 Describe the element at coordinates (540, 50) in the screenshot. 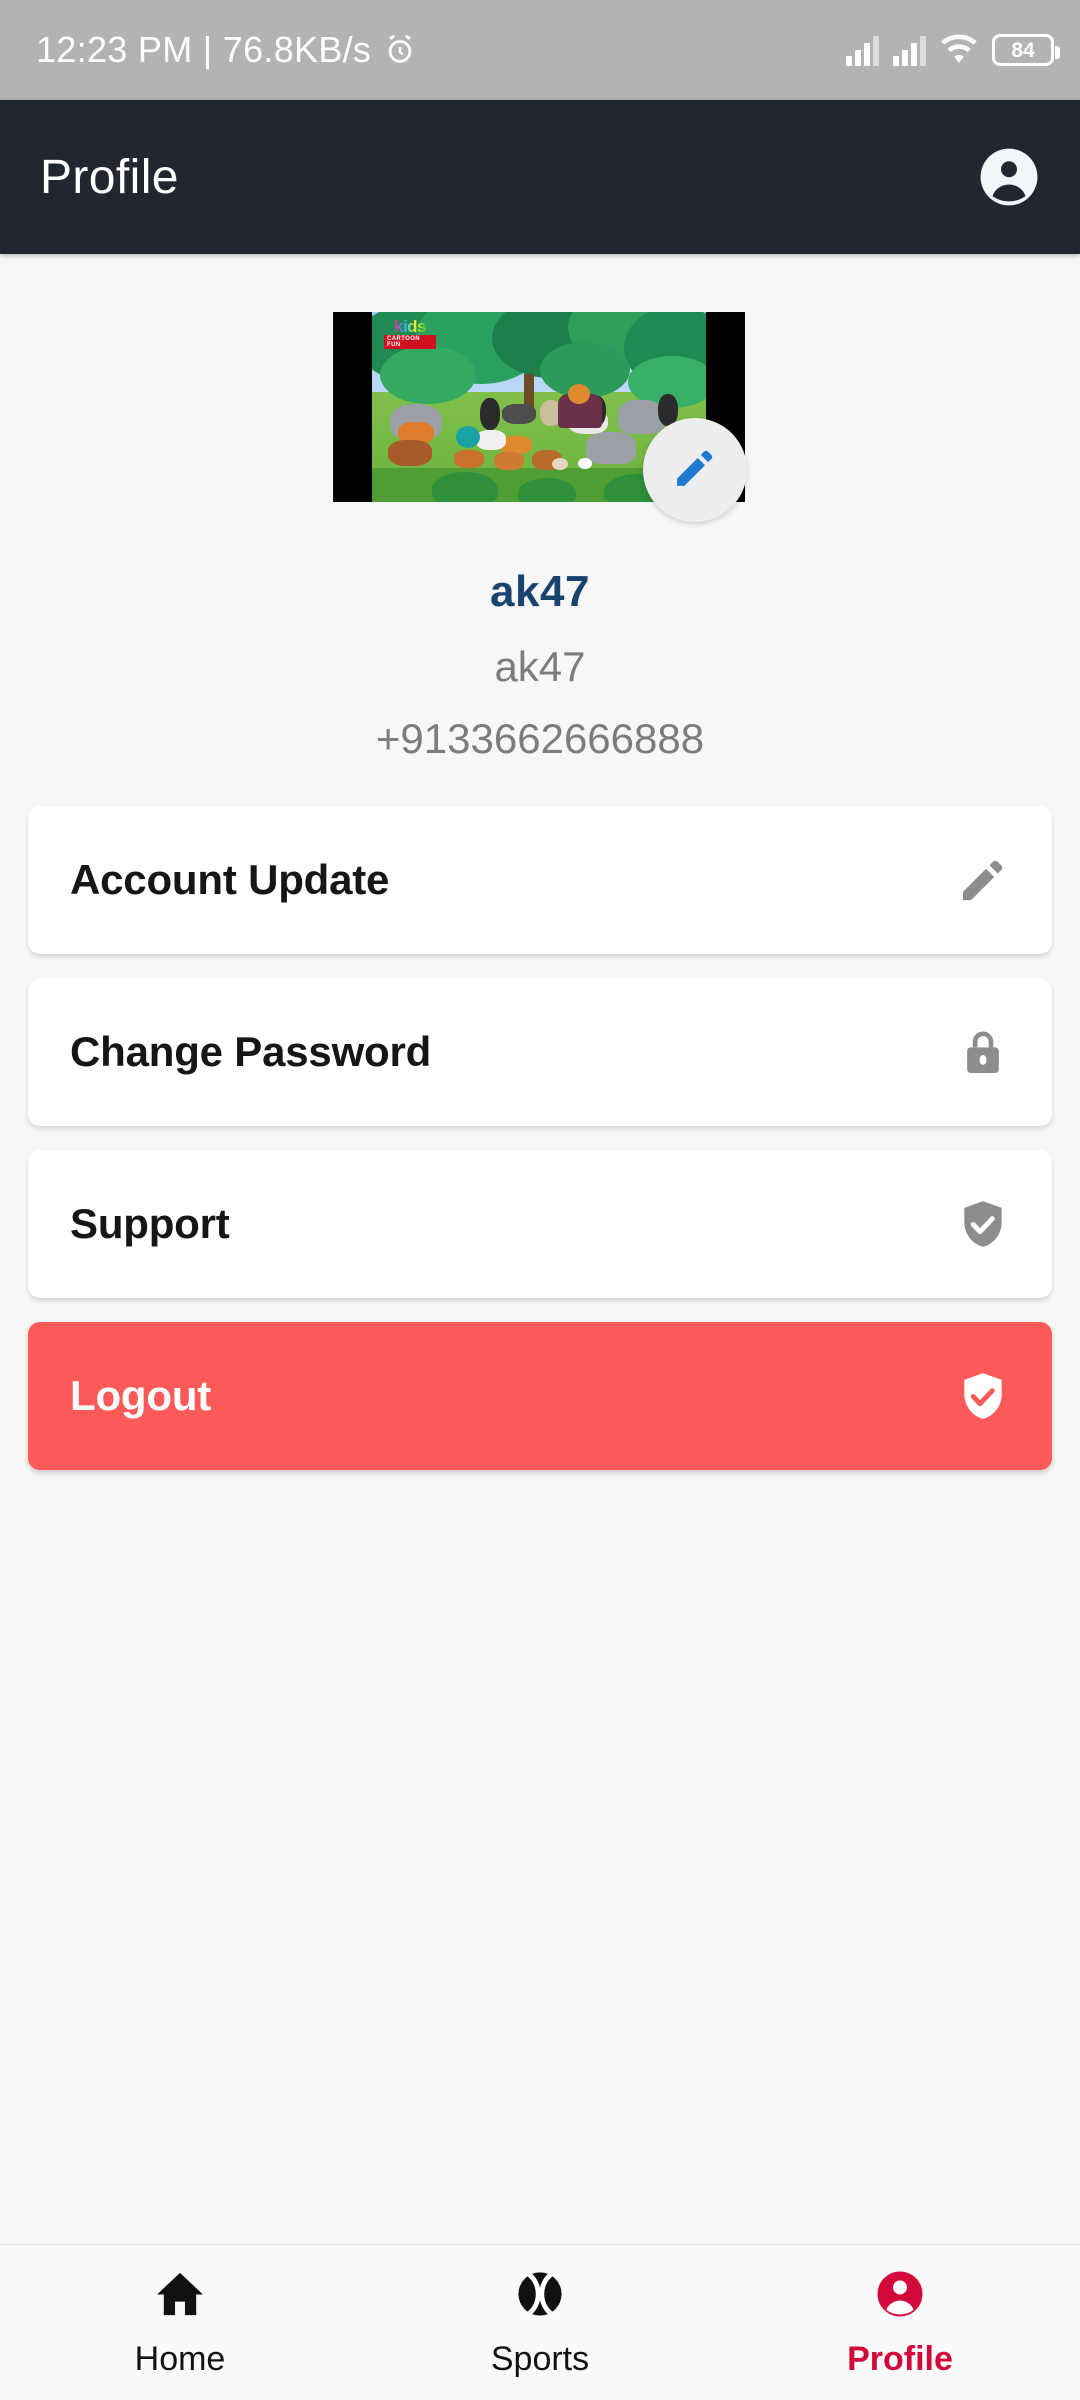

I see `status-bar: 12:23 PM | 76.8KB/s 84` at that location.